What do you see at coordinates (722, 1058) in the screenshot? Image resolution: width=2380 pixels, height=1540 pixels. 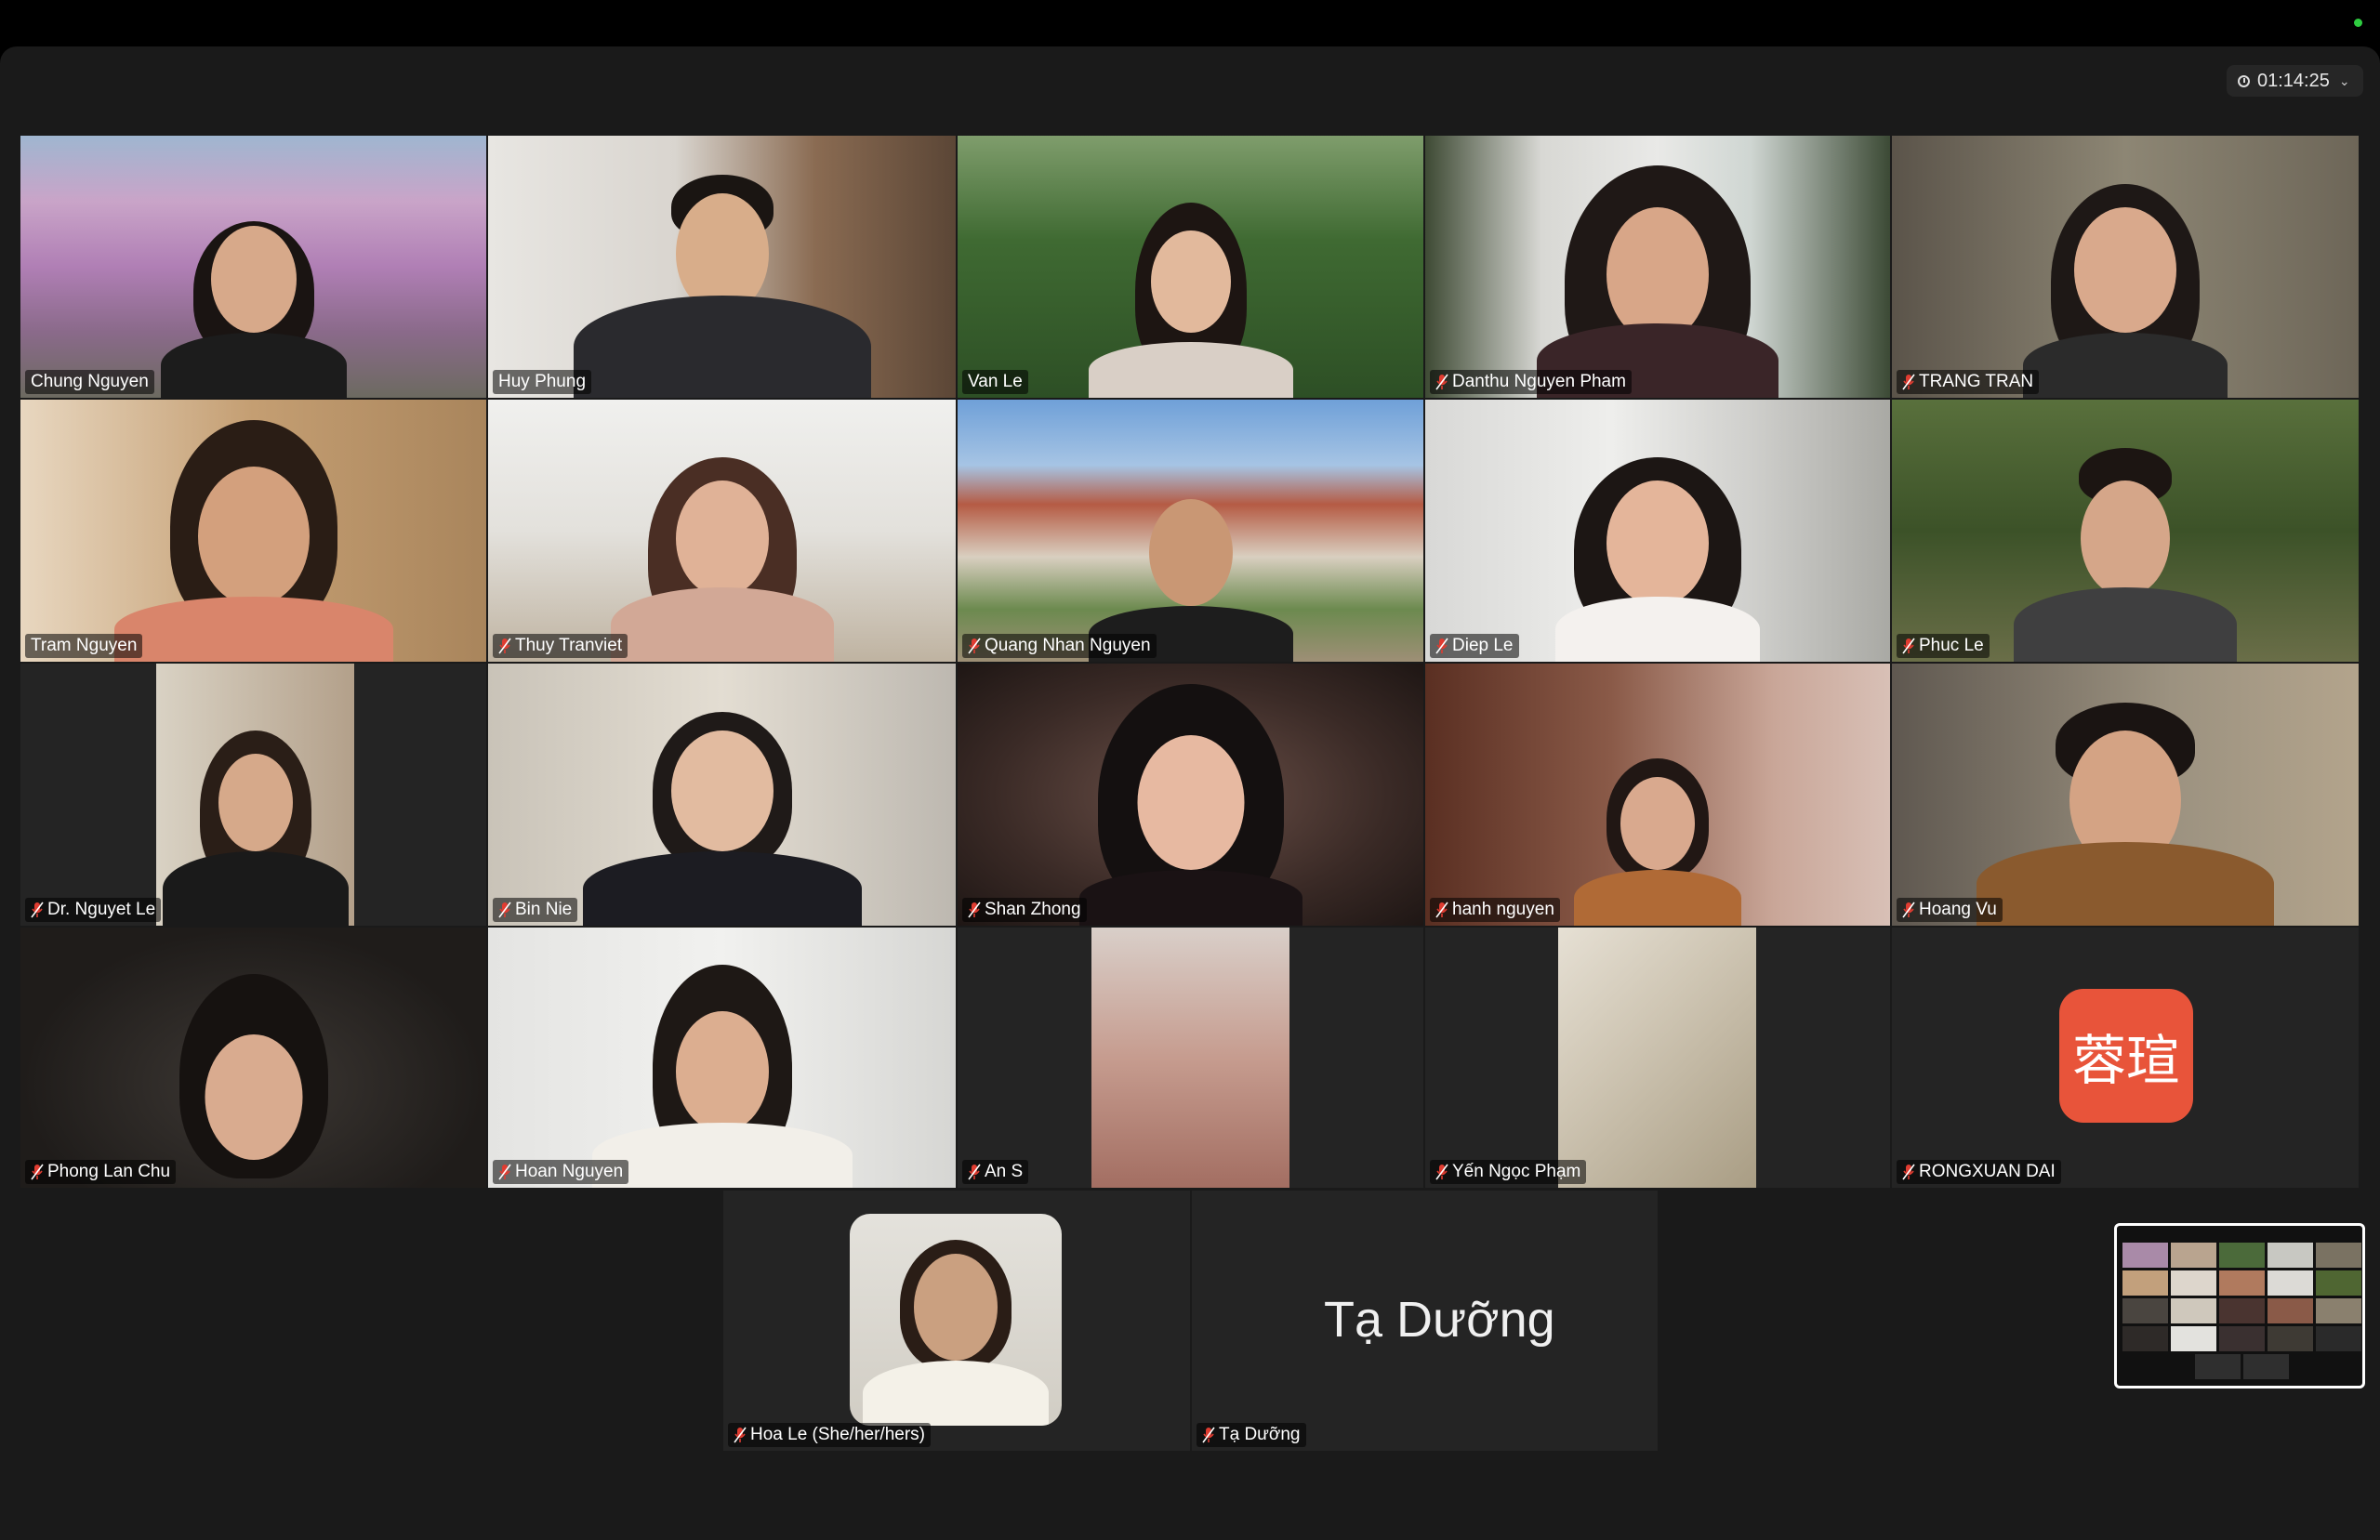 I see `video-tile: Hoan Nguyen` at bounding box center [722, 1058].